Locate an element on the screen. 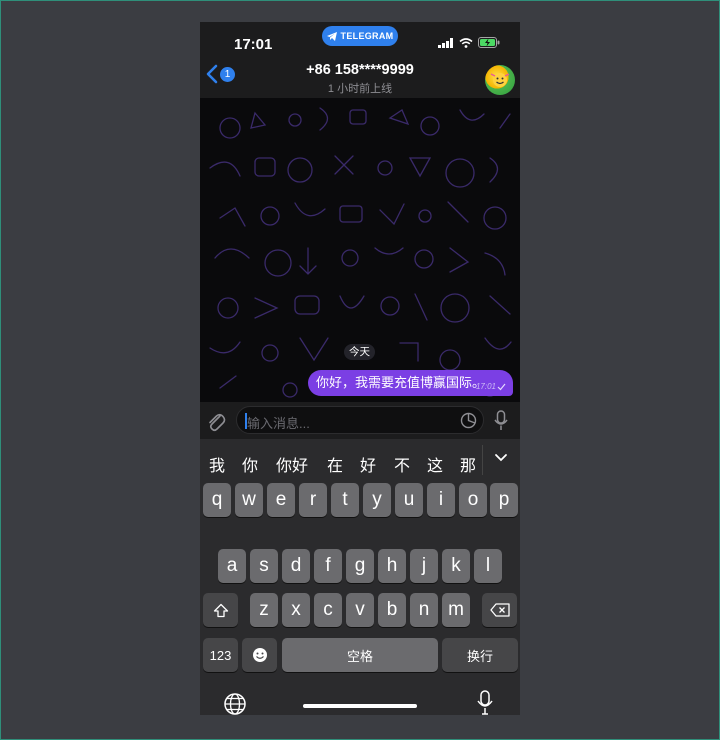 This screenshot has width=720, height=740. backspace-icon is located at coordinates (499, 610).